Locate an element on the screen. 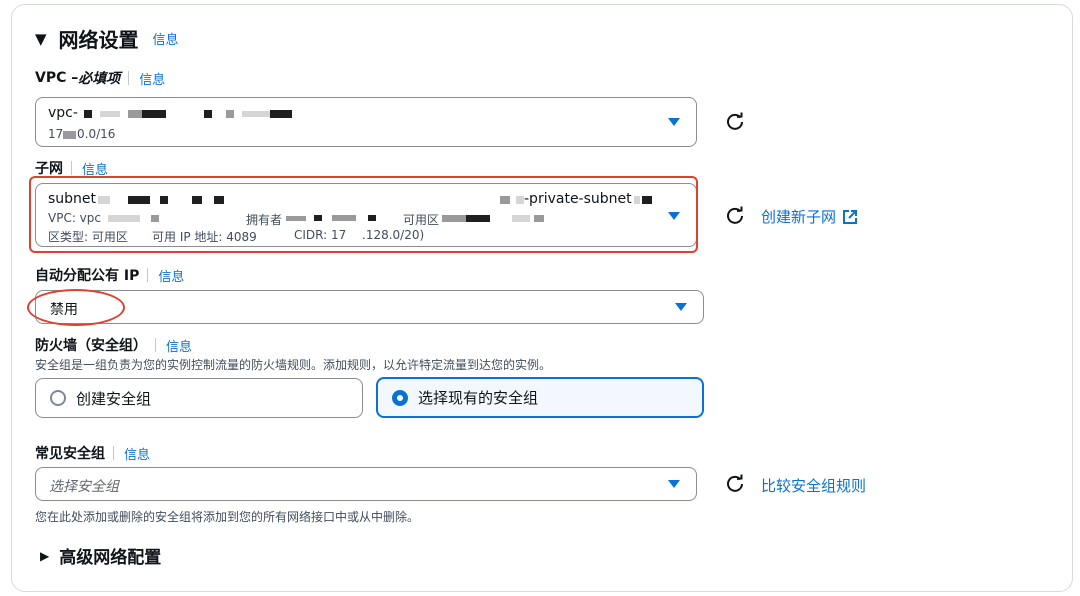 The width and height of the screenshot is (1080, 596). section-title-text: 网络设置 is located at coordinates (98, 40).